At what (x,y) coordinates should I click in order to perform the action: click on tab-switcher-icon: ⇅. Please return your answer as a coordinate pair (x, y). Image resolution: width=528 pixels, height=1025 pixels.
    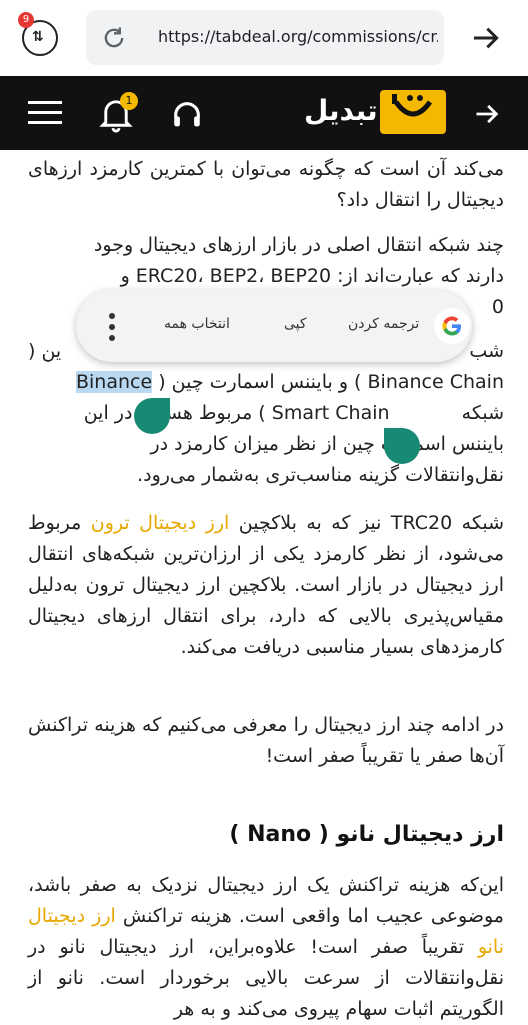
    Looking at the image, I should click on (38, 37).